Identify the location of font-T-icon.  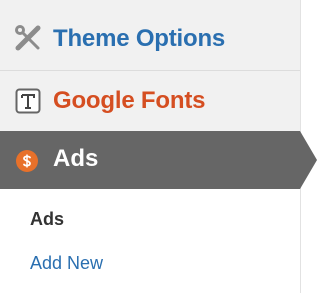
(28, 101).